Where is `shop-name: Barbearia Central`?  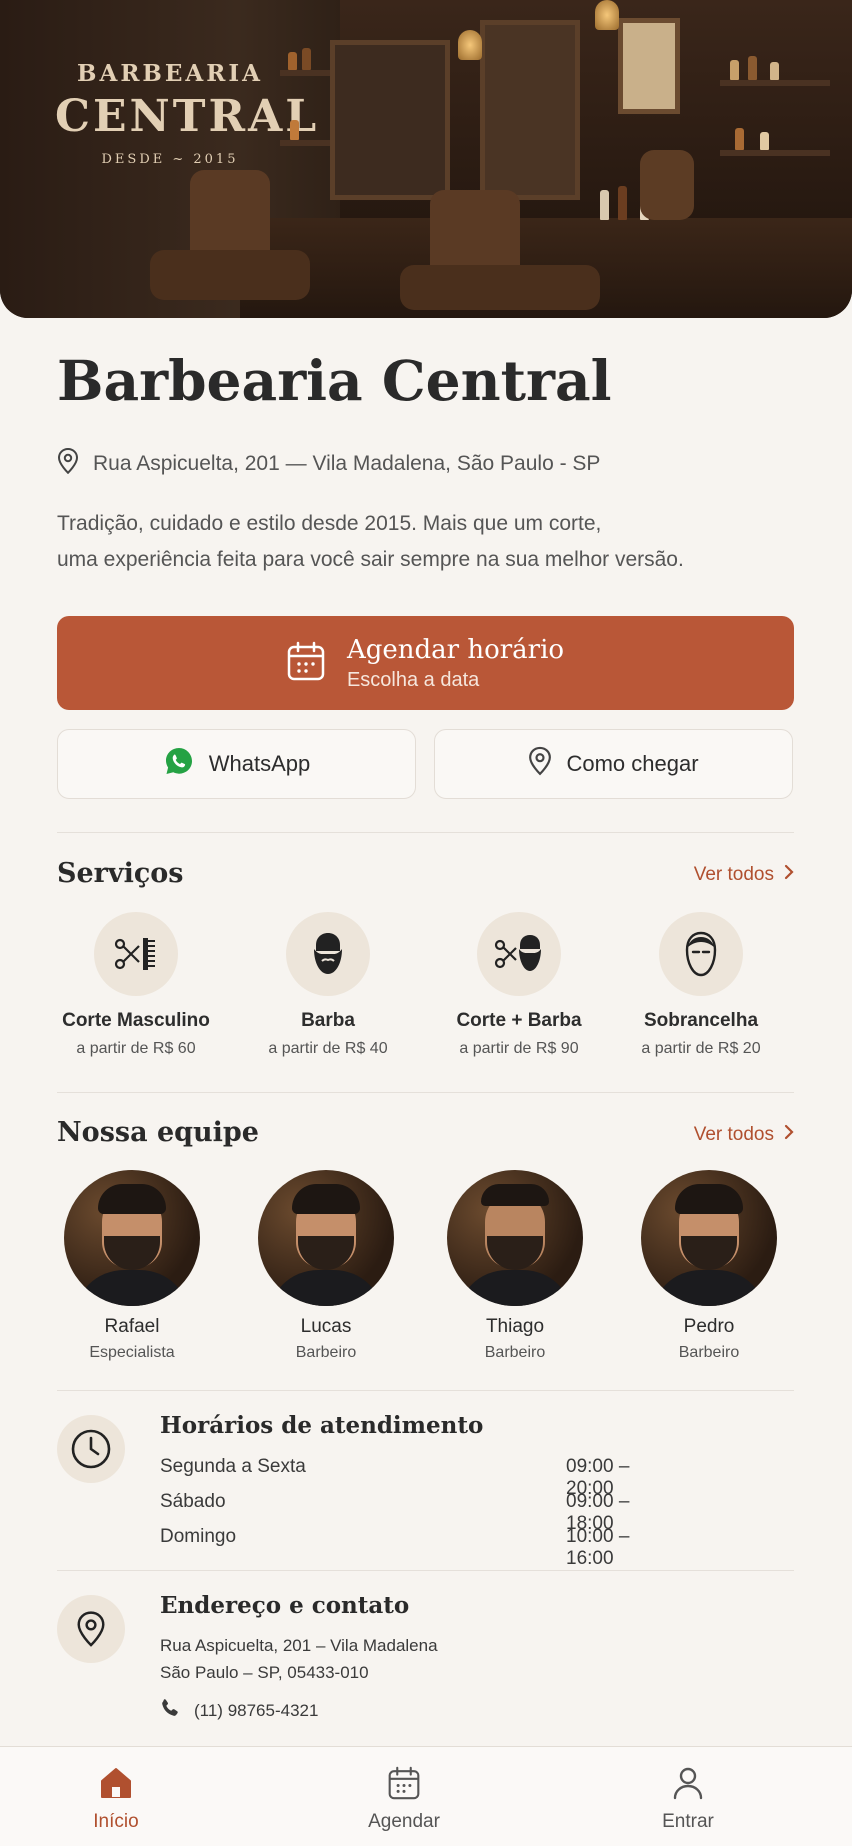
shop-name: Barbearia Central is located at coordinates (334, 380).